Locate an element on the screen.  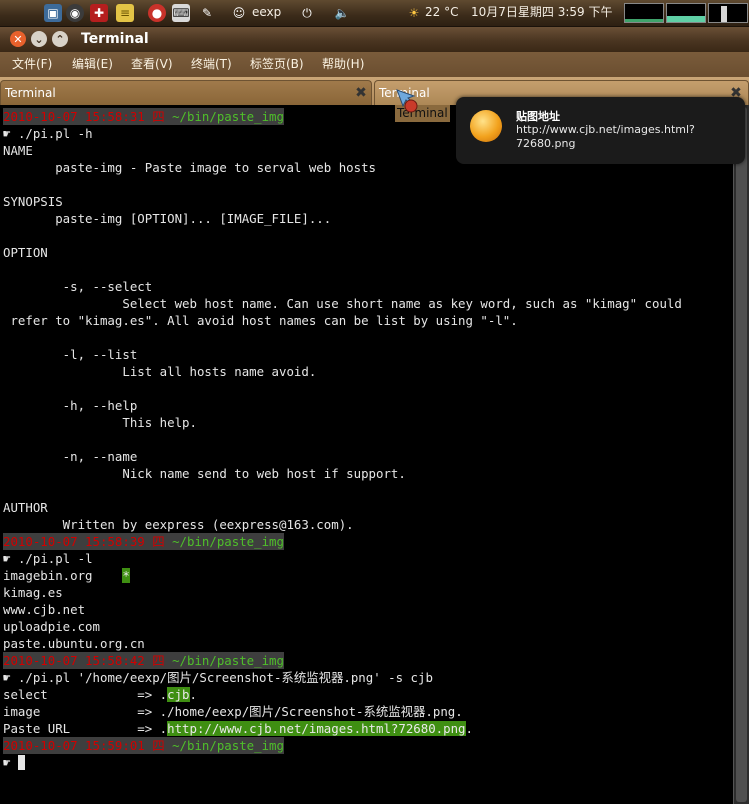
prompt-date: 2010-10-07 15:59:01 四 is located at coordinates (84, 745).